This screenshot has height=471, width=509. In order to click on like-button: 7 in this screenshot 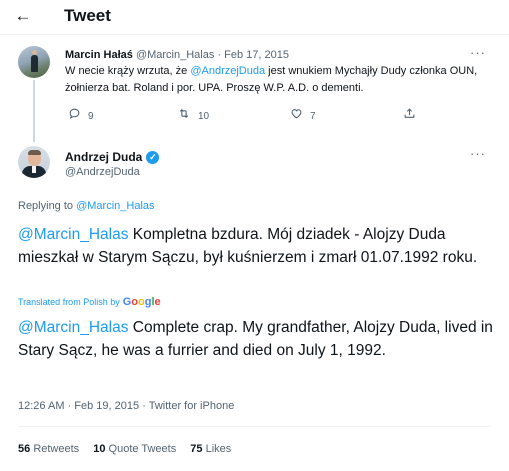, I will do `click(301, 116)`.